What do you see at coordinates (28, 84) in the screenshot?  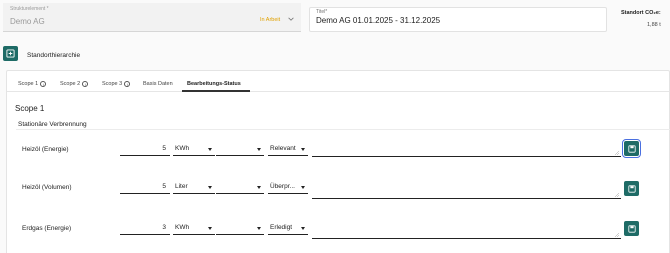 I see `tab-label: Scope 1` at bounding box center [28, 84].